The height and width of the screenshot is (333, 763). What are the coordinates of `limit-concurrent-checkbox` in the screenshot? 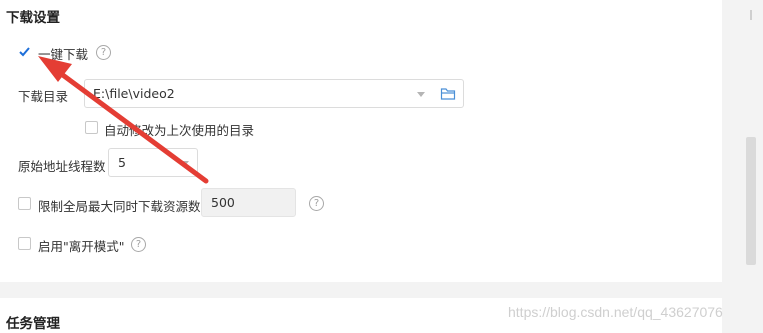 It's located at (24, 203).